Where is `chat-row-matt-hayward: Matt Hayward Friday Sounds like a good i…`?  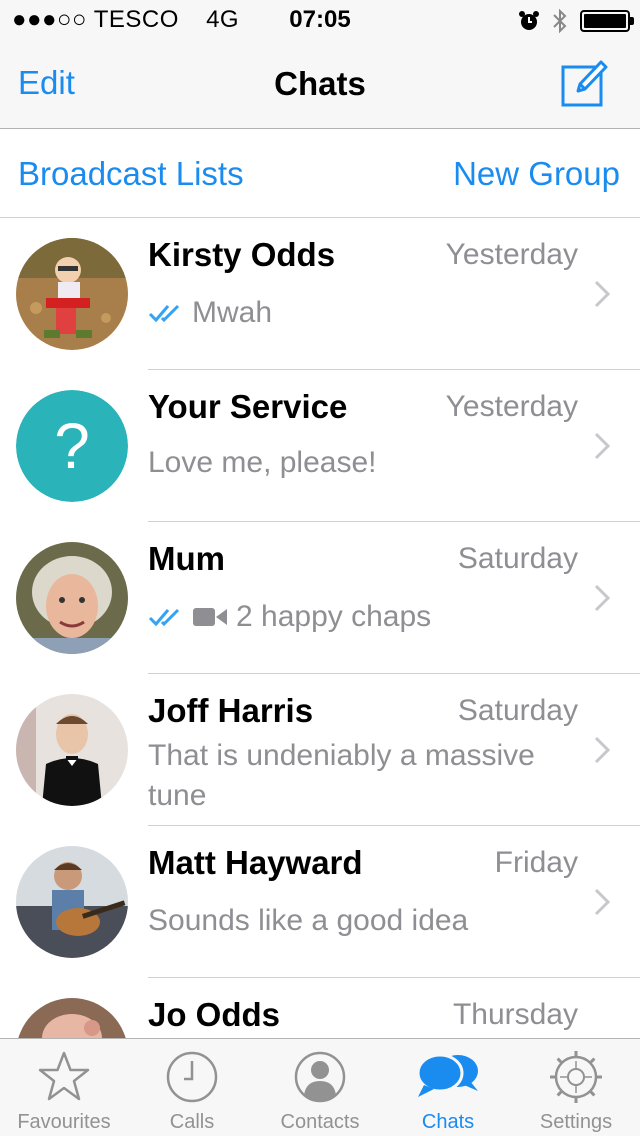
chat-row-matt-hayward: Matt Hayward Friday Sounds like a good i… is located at coordinates (320, 902).